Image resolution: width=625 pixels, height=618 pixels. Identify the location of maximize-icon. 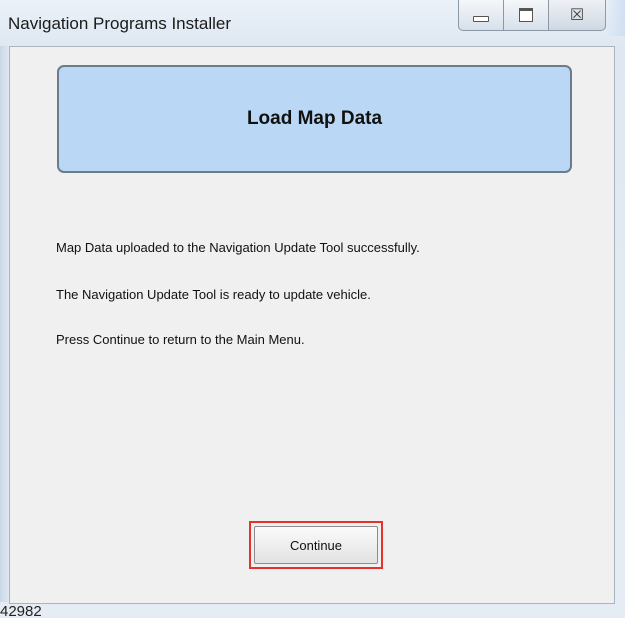
(526, 15).